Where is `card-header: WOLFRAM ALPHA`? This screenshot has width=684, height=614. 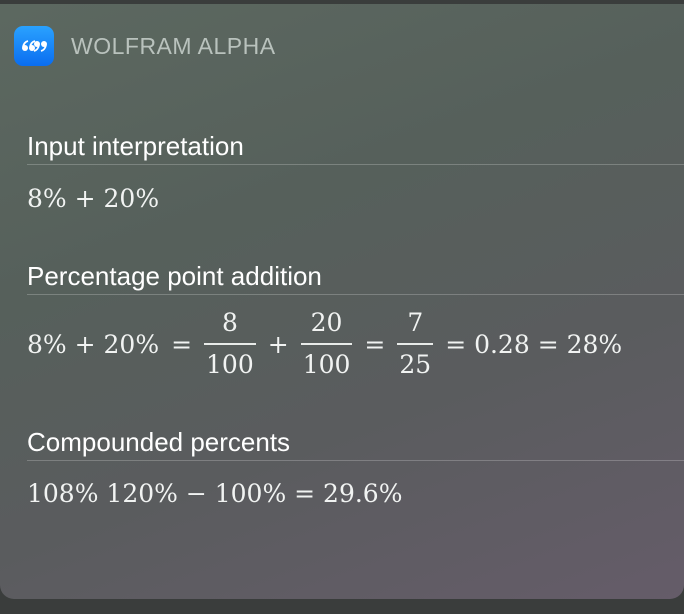 card-header: WOLFRAM ALPHA is located at coordinates (145, 46).